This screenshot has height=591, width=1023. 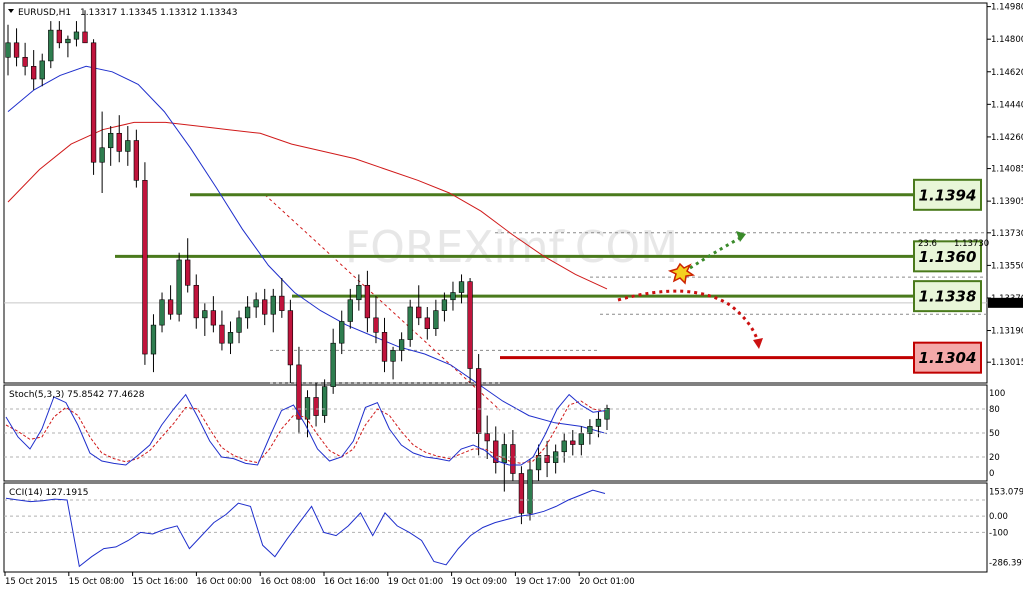 I want to click on time-tick-label: 16 Oct 16:00, so click(x=351, y=582).